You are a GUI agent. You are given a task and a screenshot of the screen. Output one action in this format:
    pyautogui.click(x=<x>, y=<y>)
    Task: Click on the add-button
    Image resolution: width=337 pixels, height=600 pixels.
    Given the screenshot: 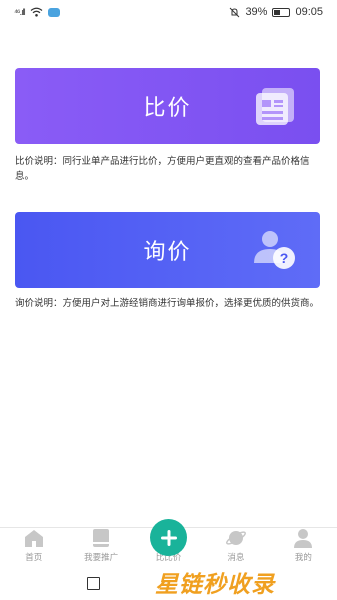 What is the action you would take?
    pyautogui.click(x=168, y=537)
    